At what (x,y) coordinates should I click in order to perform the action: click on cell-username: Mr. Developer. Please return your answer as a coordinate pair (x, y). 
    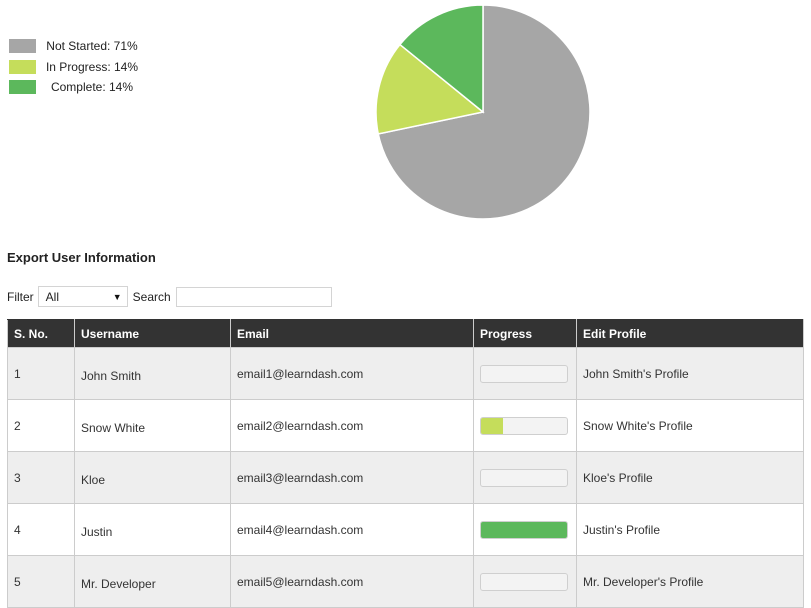
    Looking at the image, I should click on (152, 581).